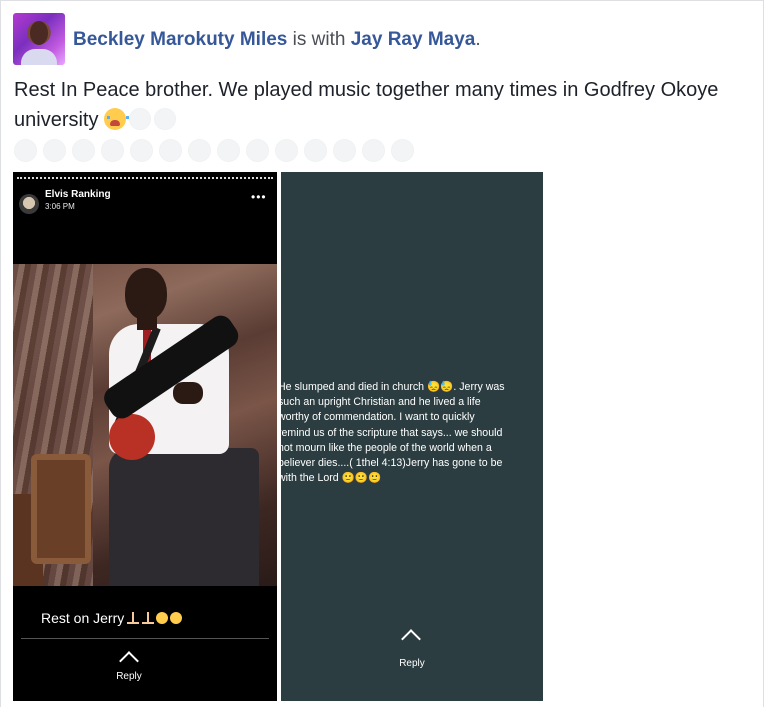 The height and width of the screenshot is (707, 764). Describe the element at coordinates (259, 197) in the screenshot. I see `more-icon: •••` at that location.